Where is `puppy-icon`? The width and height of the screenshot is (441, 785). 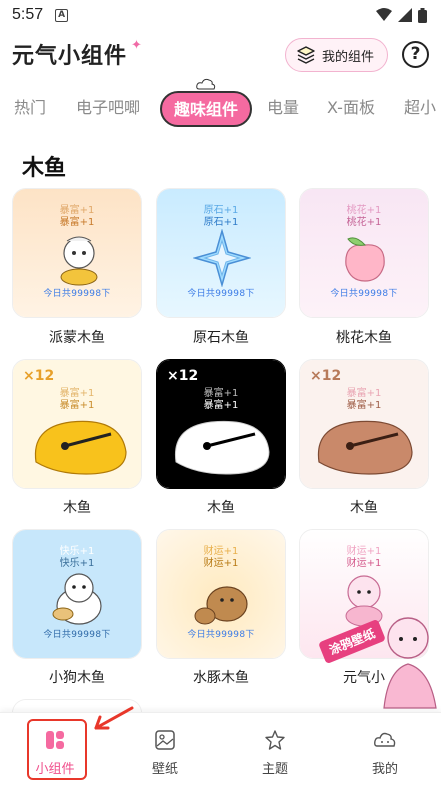 puppy-icon is located at coordinates (77, 599).